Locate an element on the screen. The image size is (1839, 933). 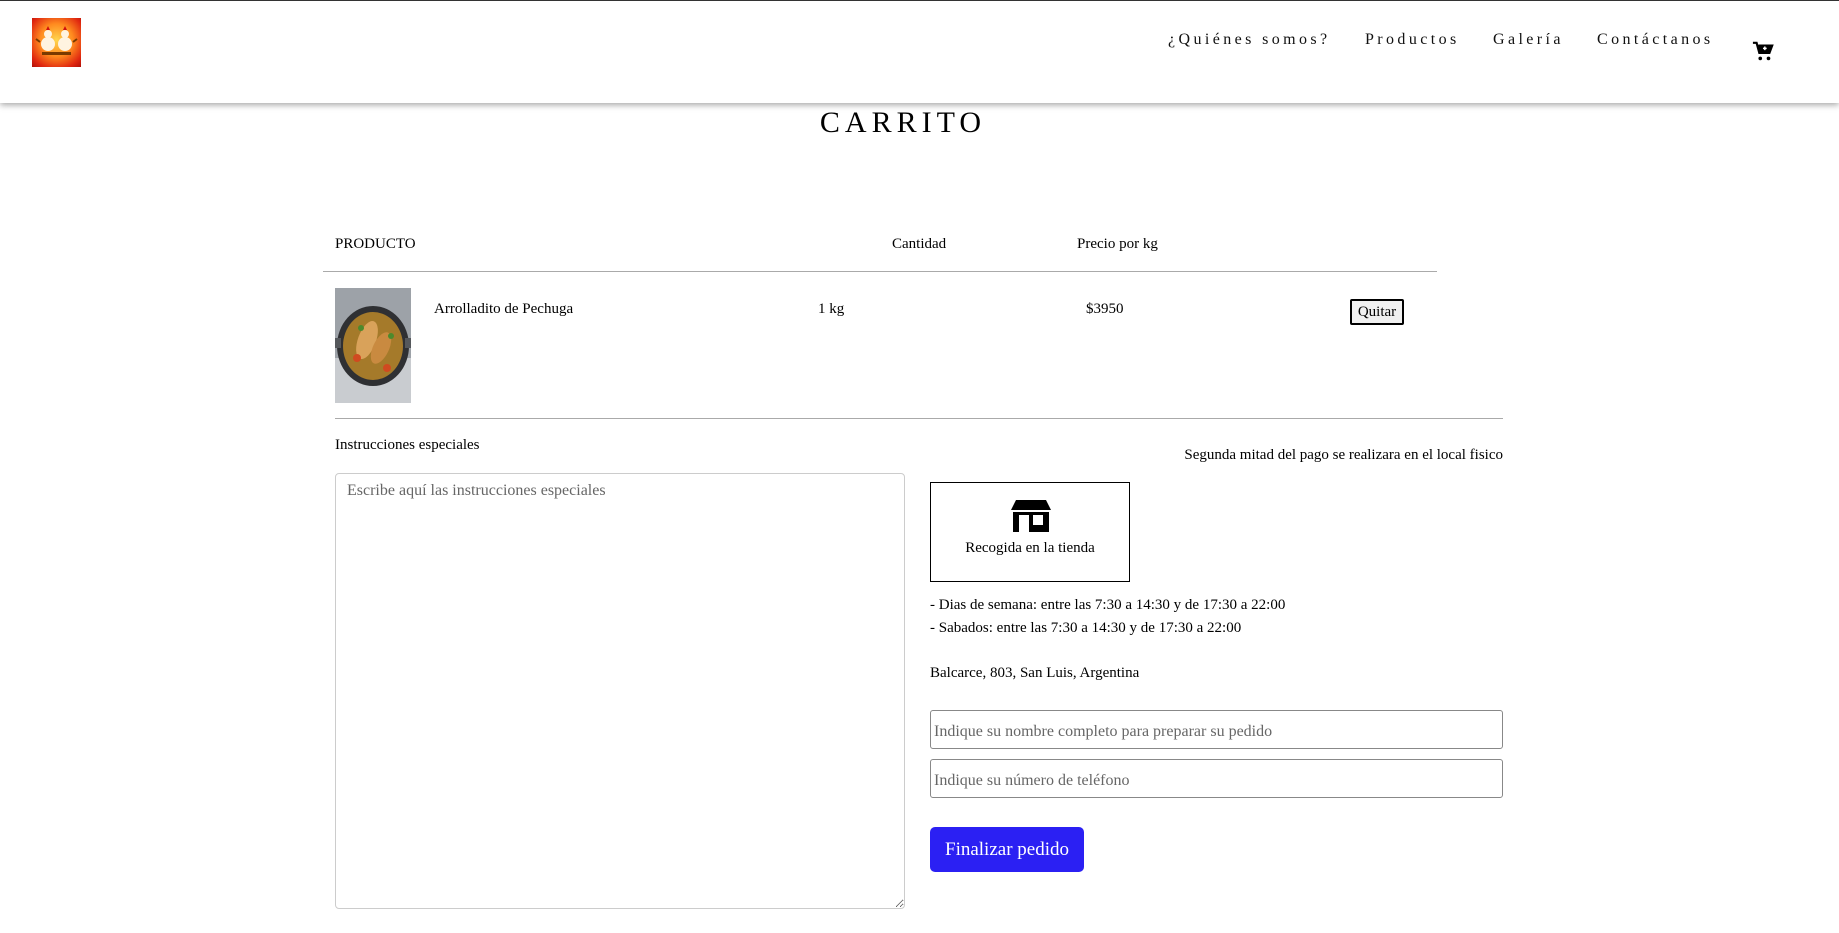
product-price: $3950 is located at coordinates (1105, 309).